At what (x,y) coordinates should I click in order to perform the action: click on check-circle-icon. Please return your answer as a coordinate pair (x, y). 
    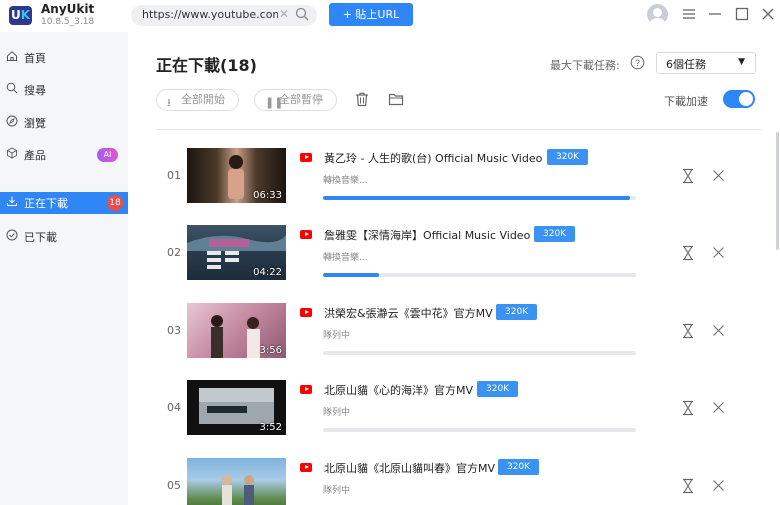
    Looking at the image, I should click on (12, 235).